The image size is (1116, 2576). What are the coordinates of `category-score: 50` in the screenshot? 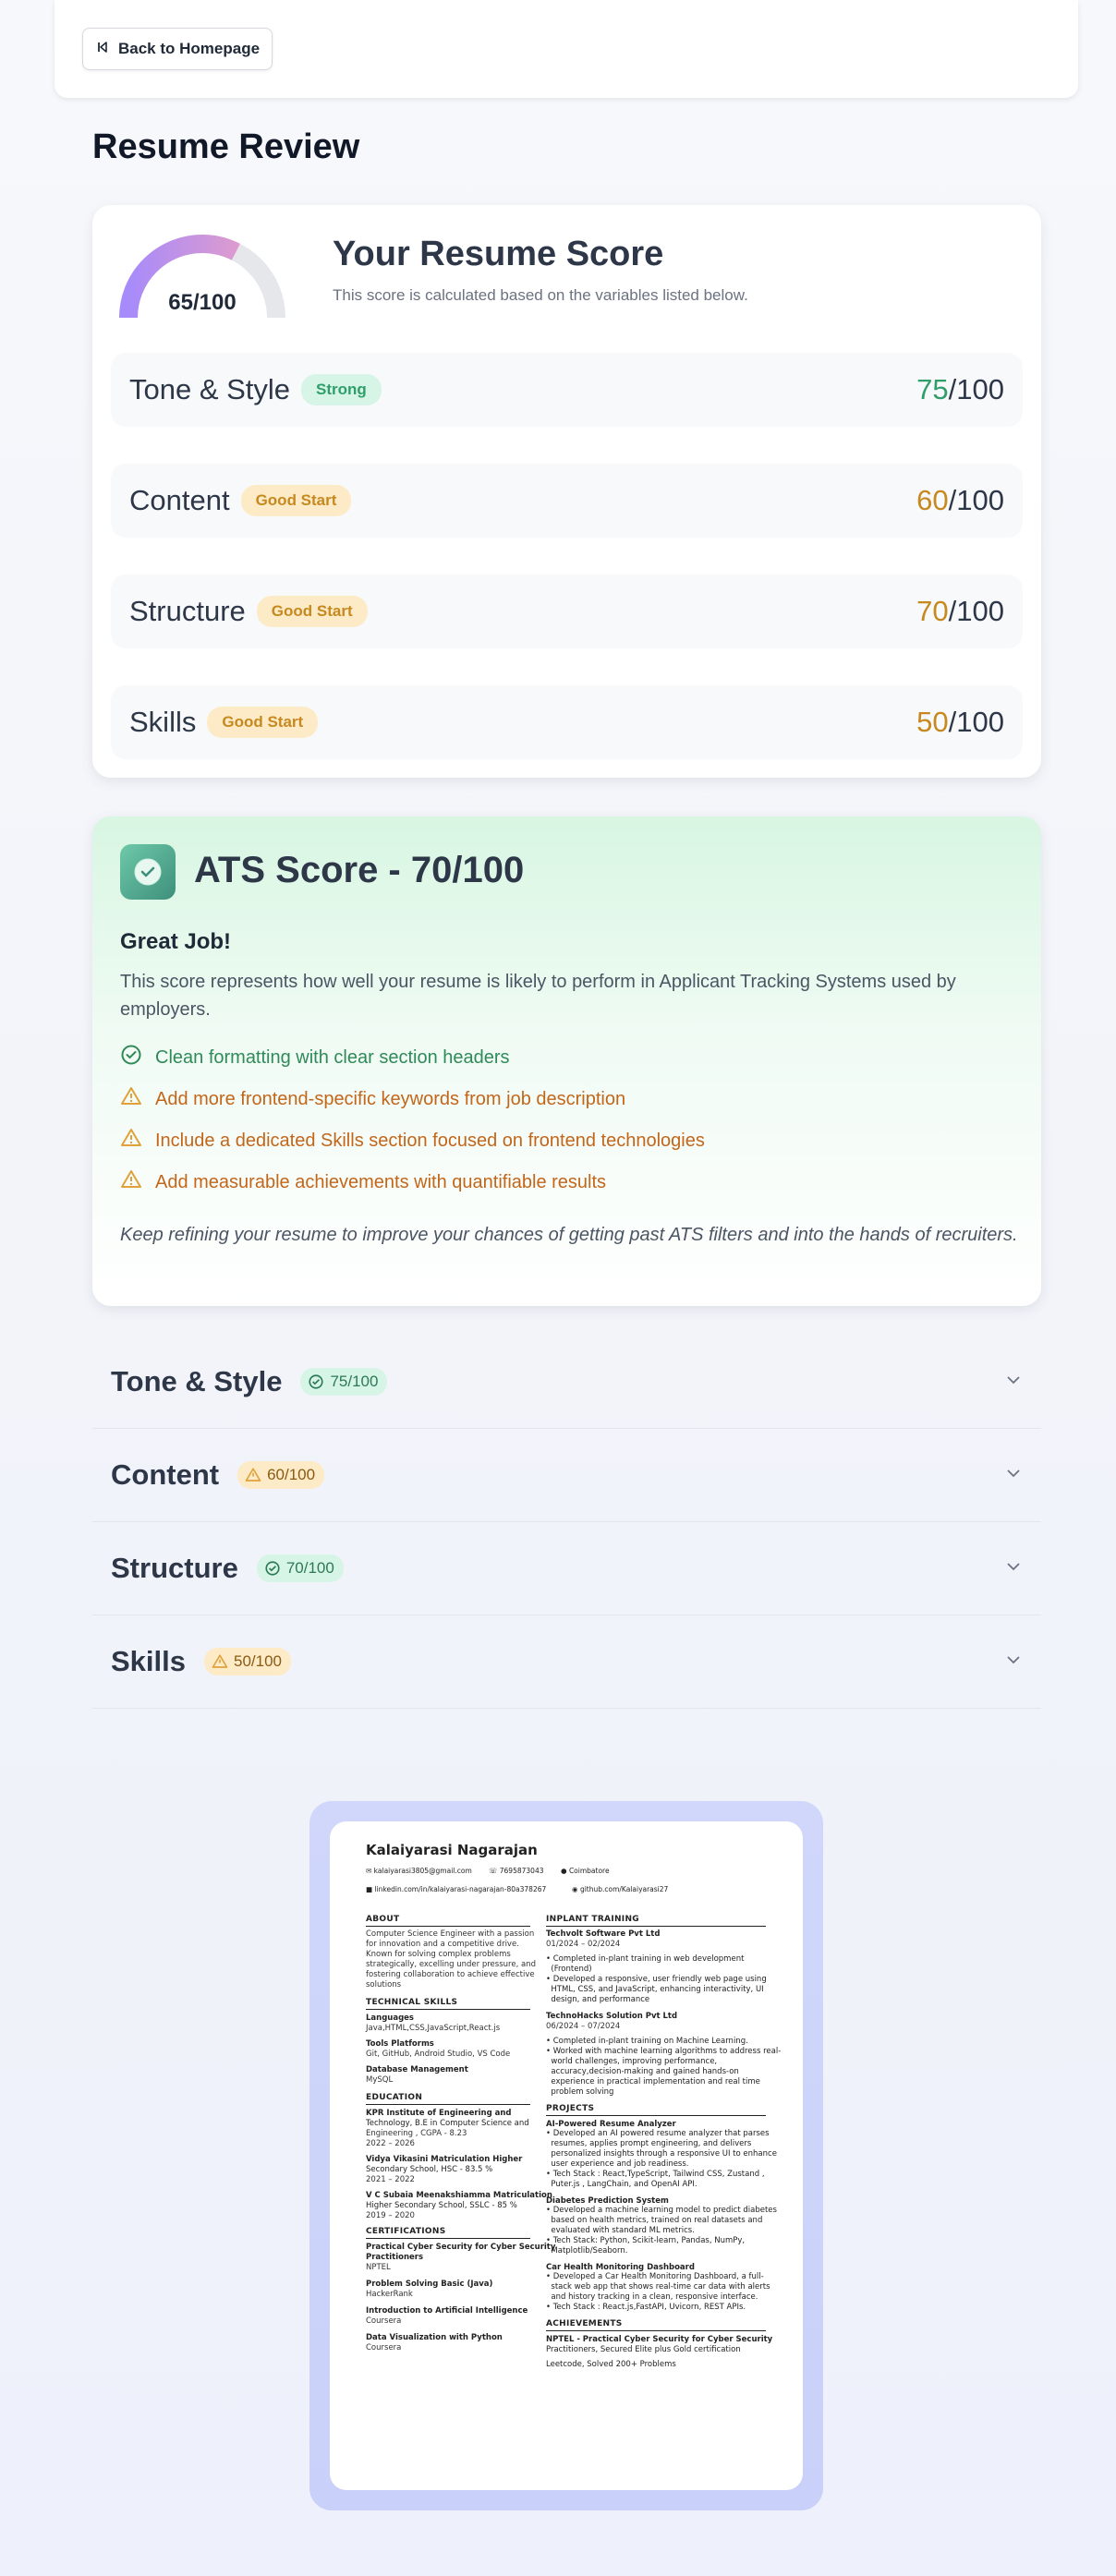 It's located at (933, 722).